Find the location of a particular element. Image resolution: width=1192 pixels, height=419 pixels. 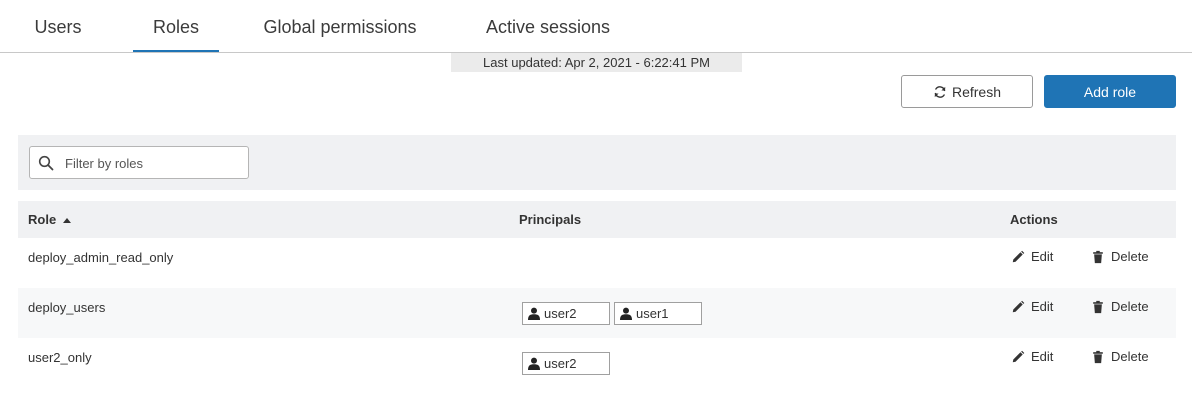

add-role-button: Add role is located at coordinates (1110, 91).